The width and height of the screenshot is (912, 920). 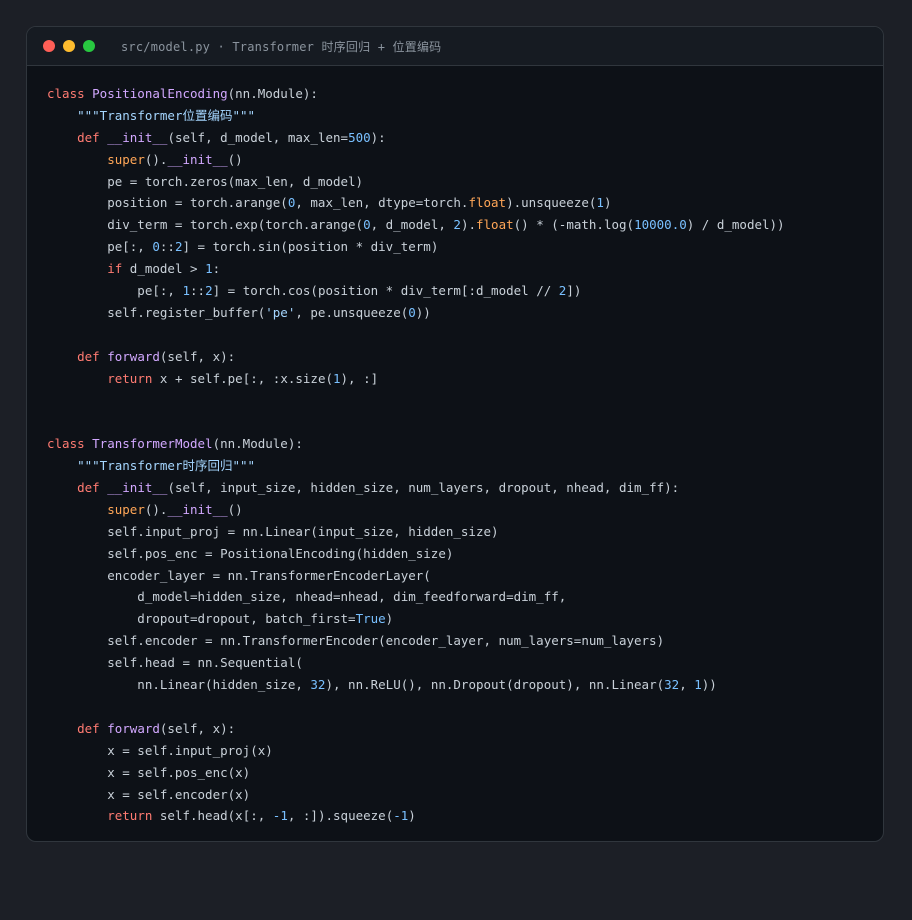 I want to click on code-token: d_model >, so click(x=167, y=269).